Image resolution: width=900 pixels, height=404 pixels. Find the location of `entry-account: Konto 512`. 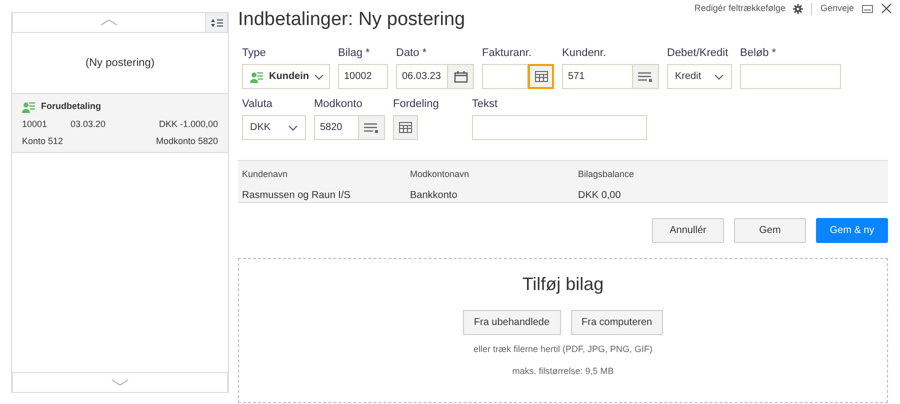

entry-account: Konto 512 is located at coordinates (43, 141).